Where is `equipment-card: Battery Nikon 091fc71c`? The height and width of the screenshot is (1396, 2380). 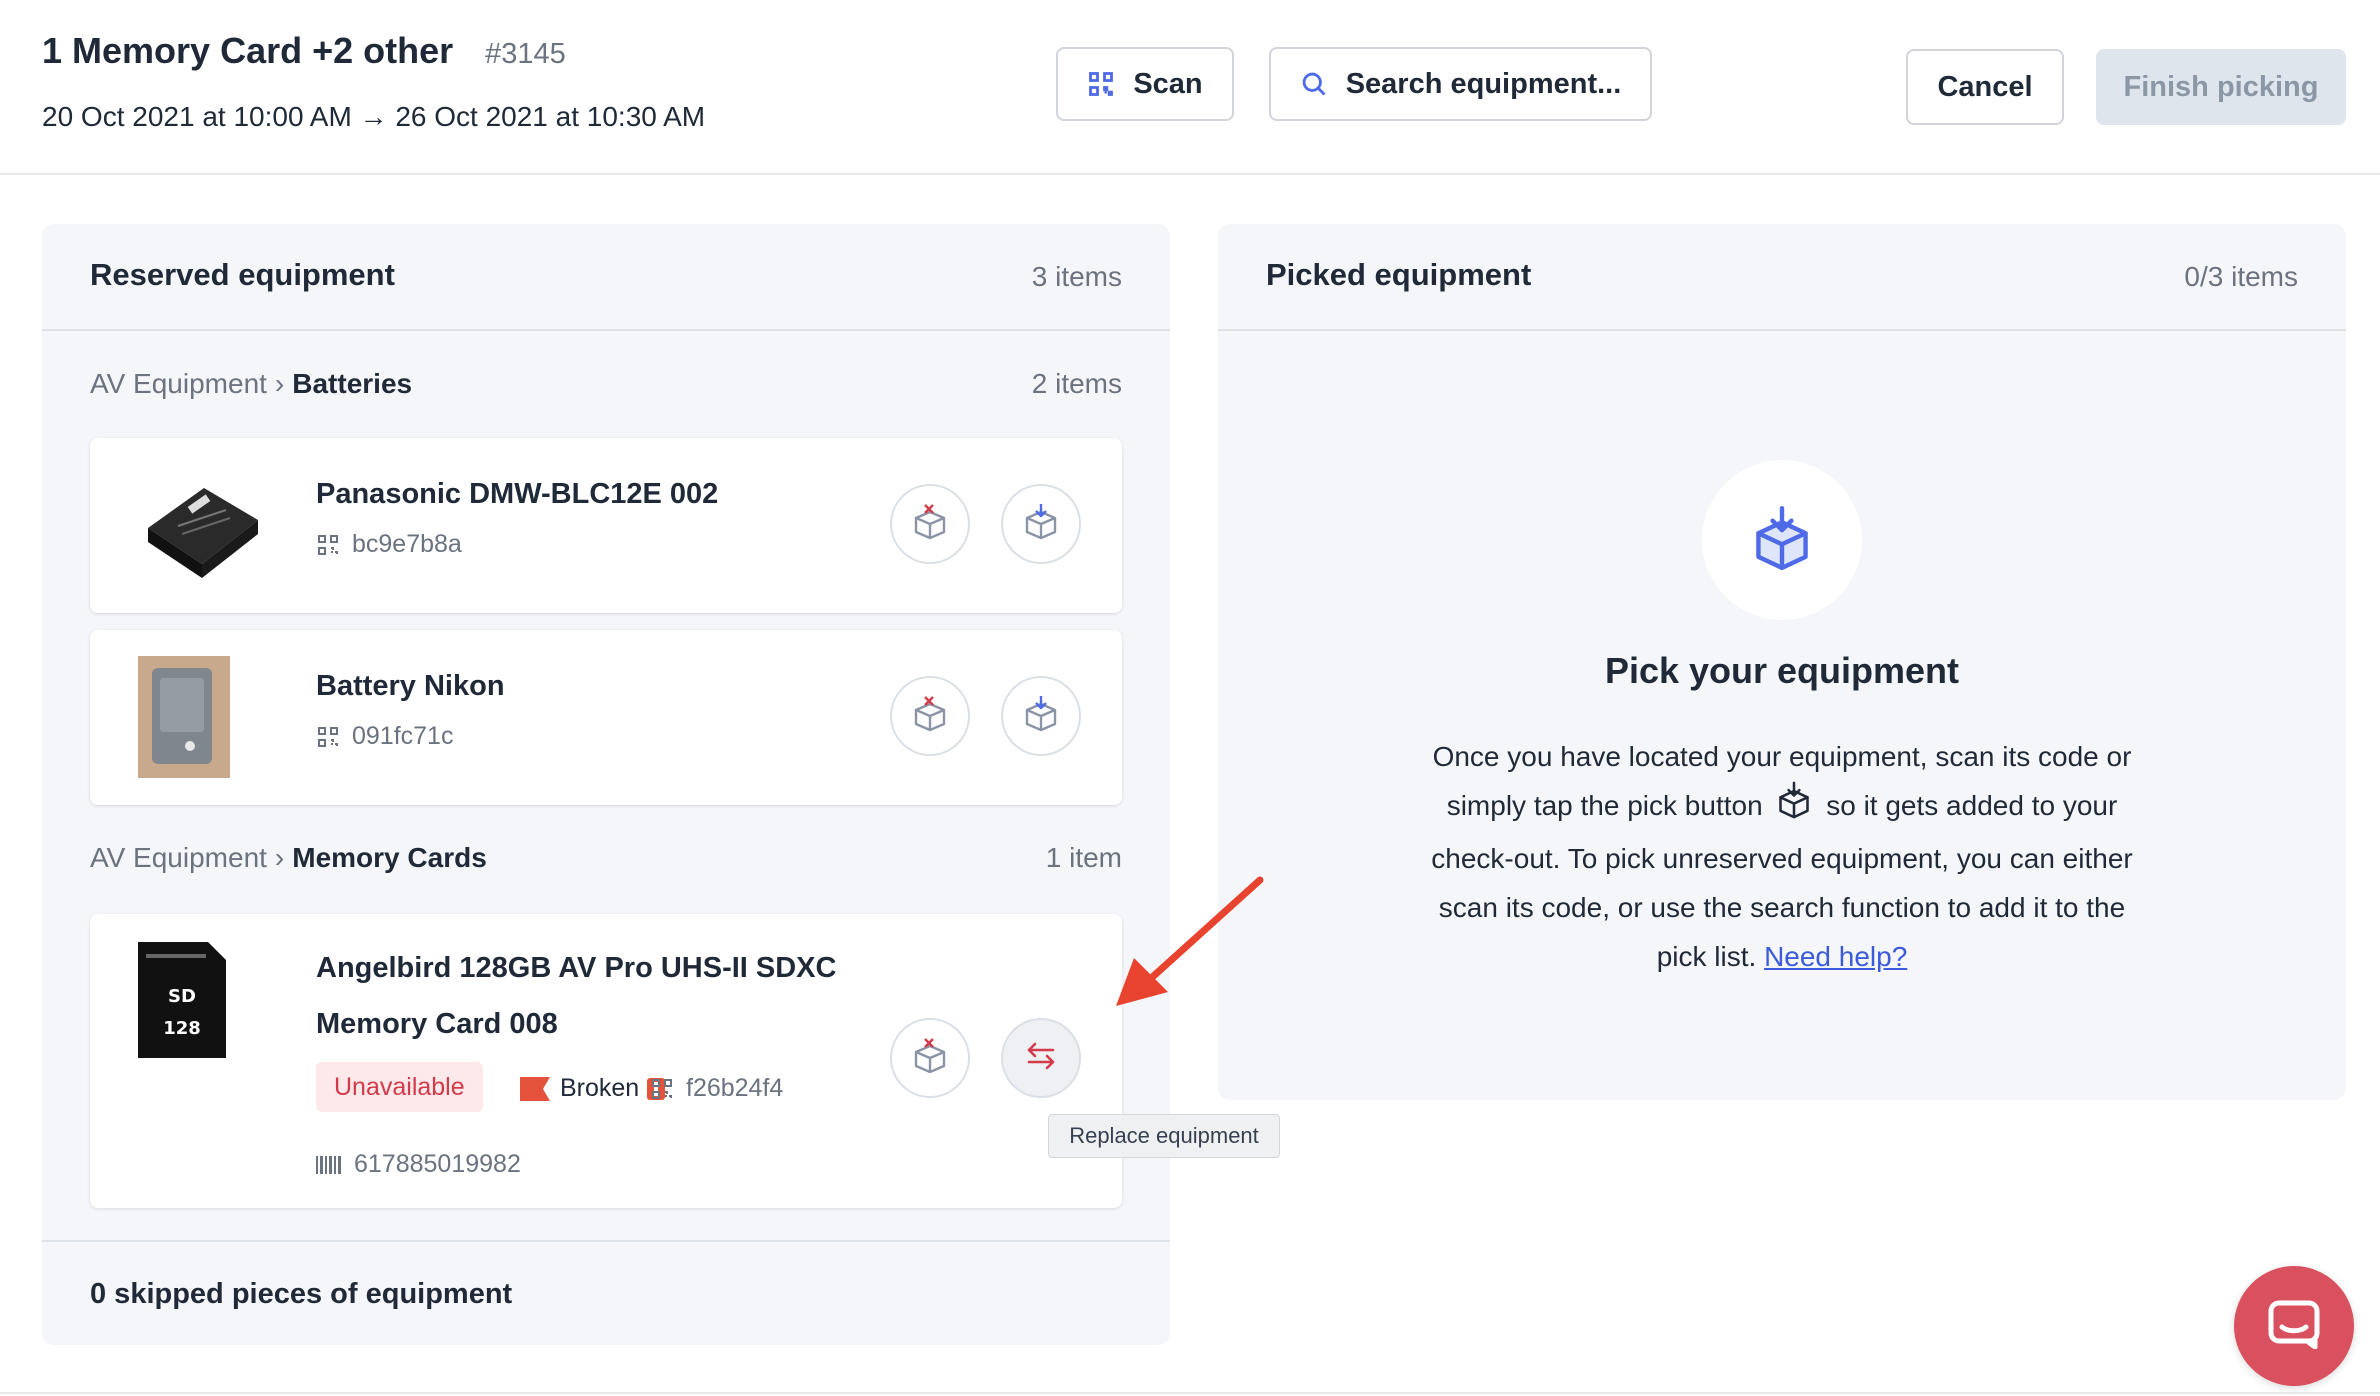
equipment-card: Battery Nikon 091fc71c is located at coordinates (606, 717).